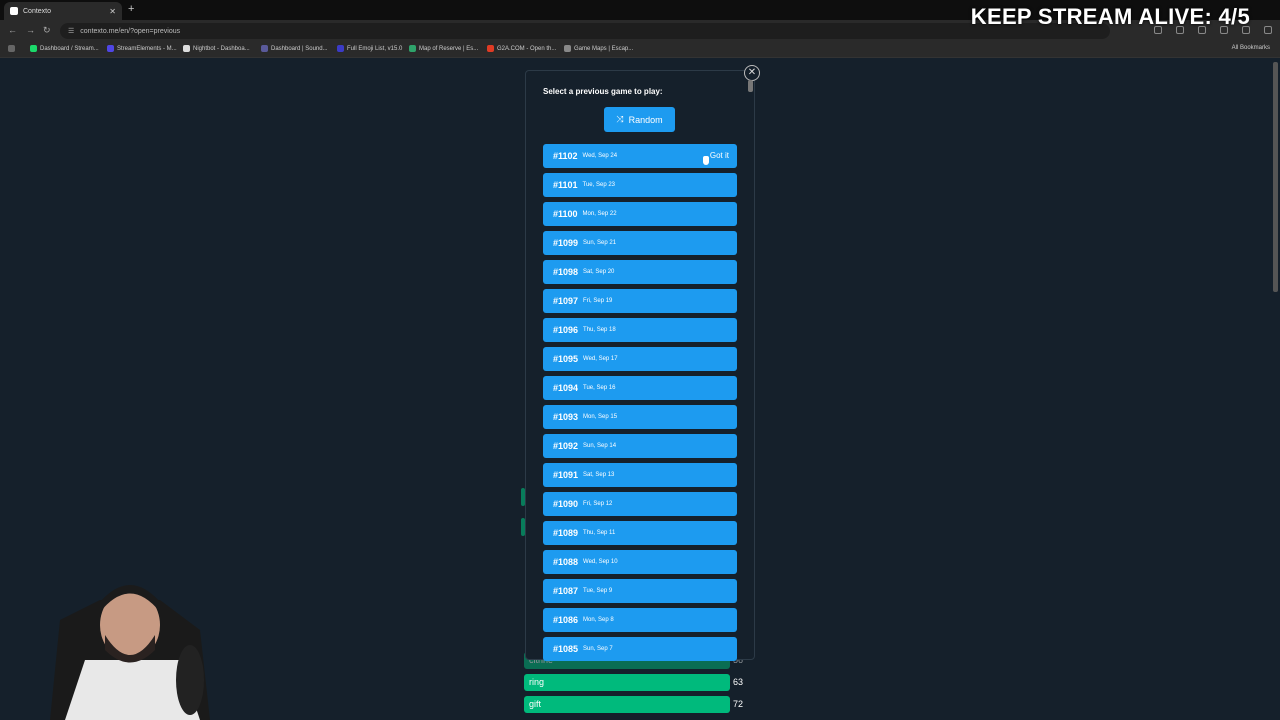 This screenshot has width=1280, height=720. I want to click on menu-icon, so click(1268, 30).